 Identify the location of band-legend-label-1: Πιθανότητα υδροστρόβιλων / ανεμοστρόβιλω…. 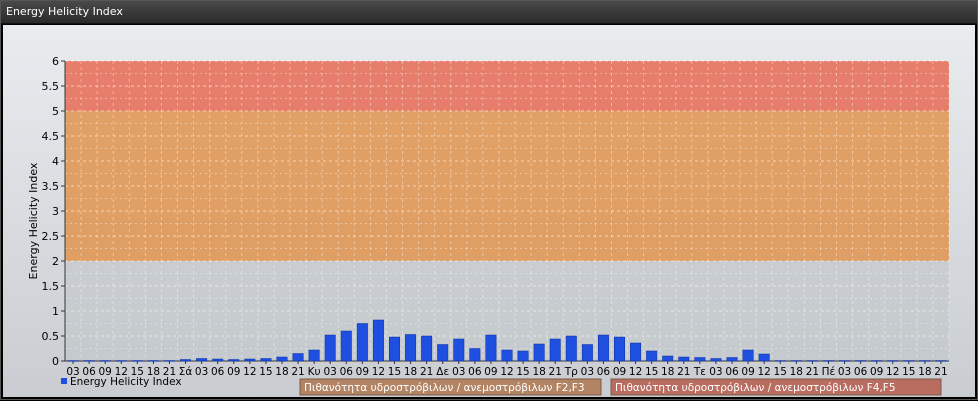
(444, 388).